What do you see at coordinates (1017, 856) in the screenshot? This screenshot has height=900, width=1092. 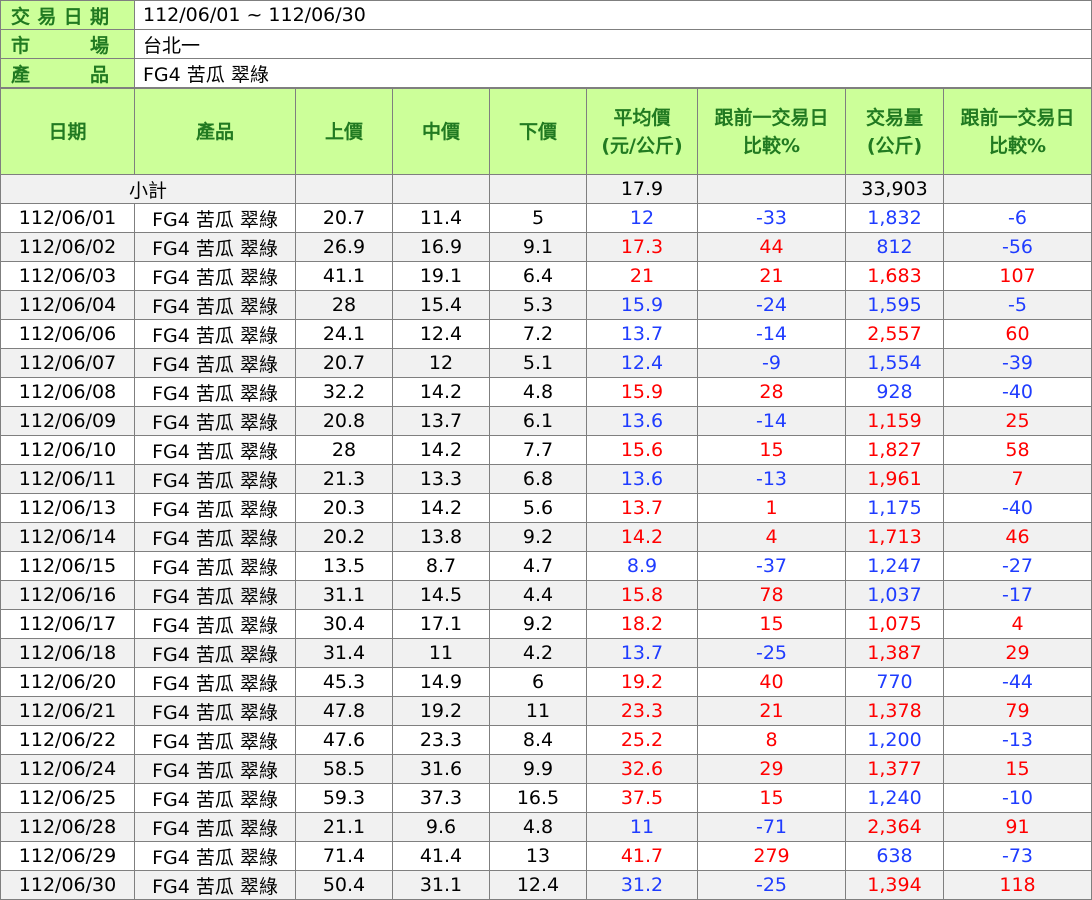 I see `cell-volume-change: -73` at bounding box center [1017, 856].